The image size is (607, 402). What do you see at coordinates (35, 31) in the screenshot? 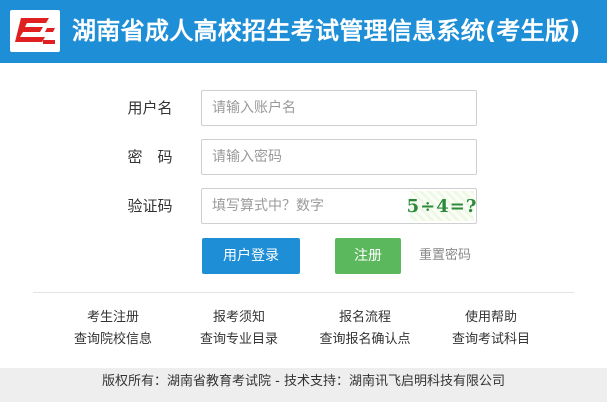
I see `hunan-exam-logo-icon` at bounding box center [35, 31].